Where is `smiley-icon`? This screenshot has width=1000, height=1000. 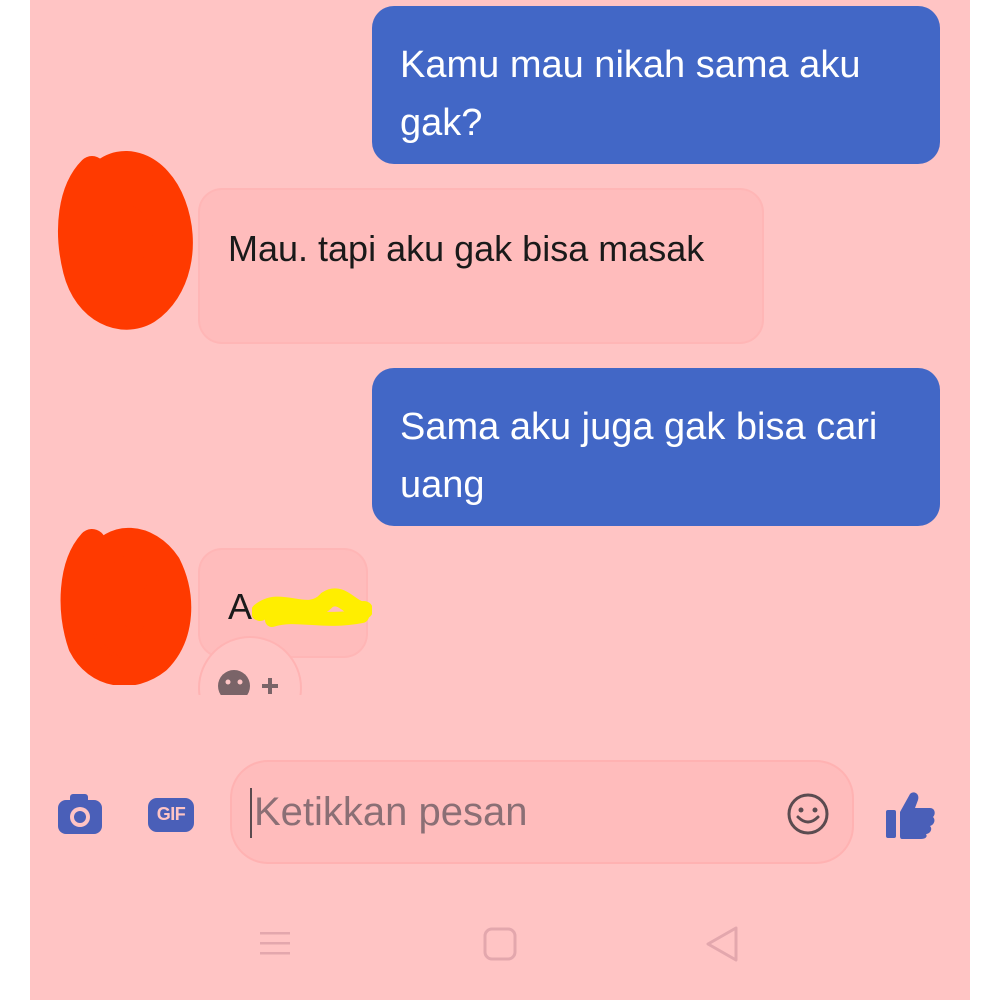 smiley-icon is located at coordinates (808, 814).